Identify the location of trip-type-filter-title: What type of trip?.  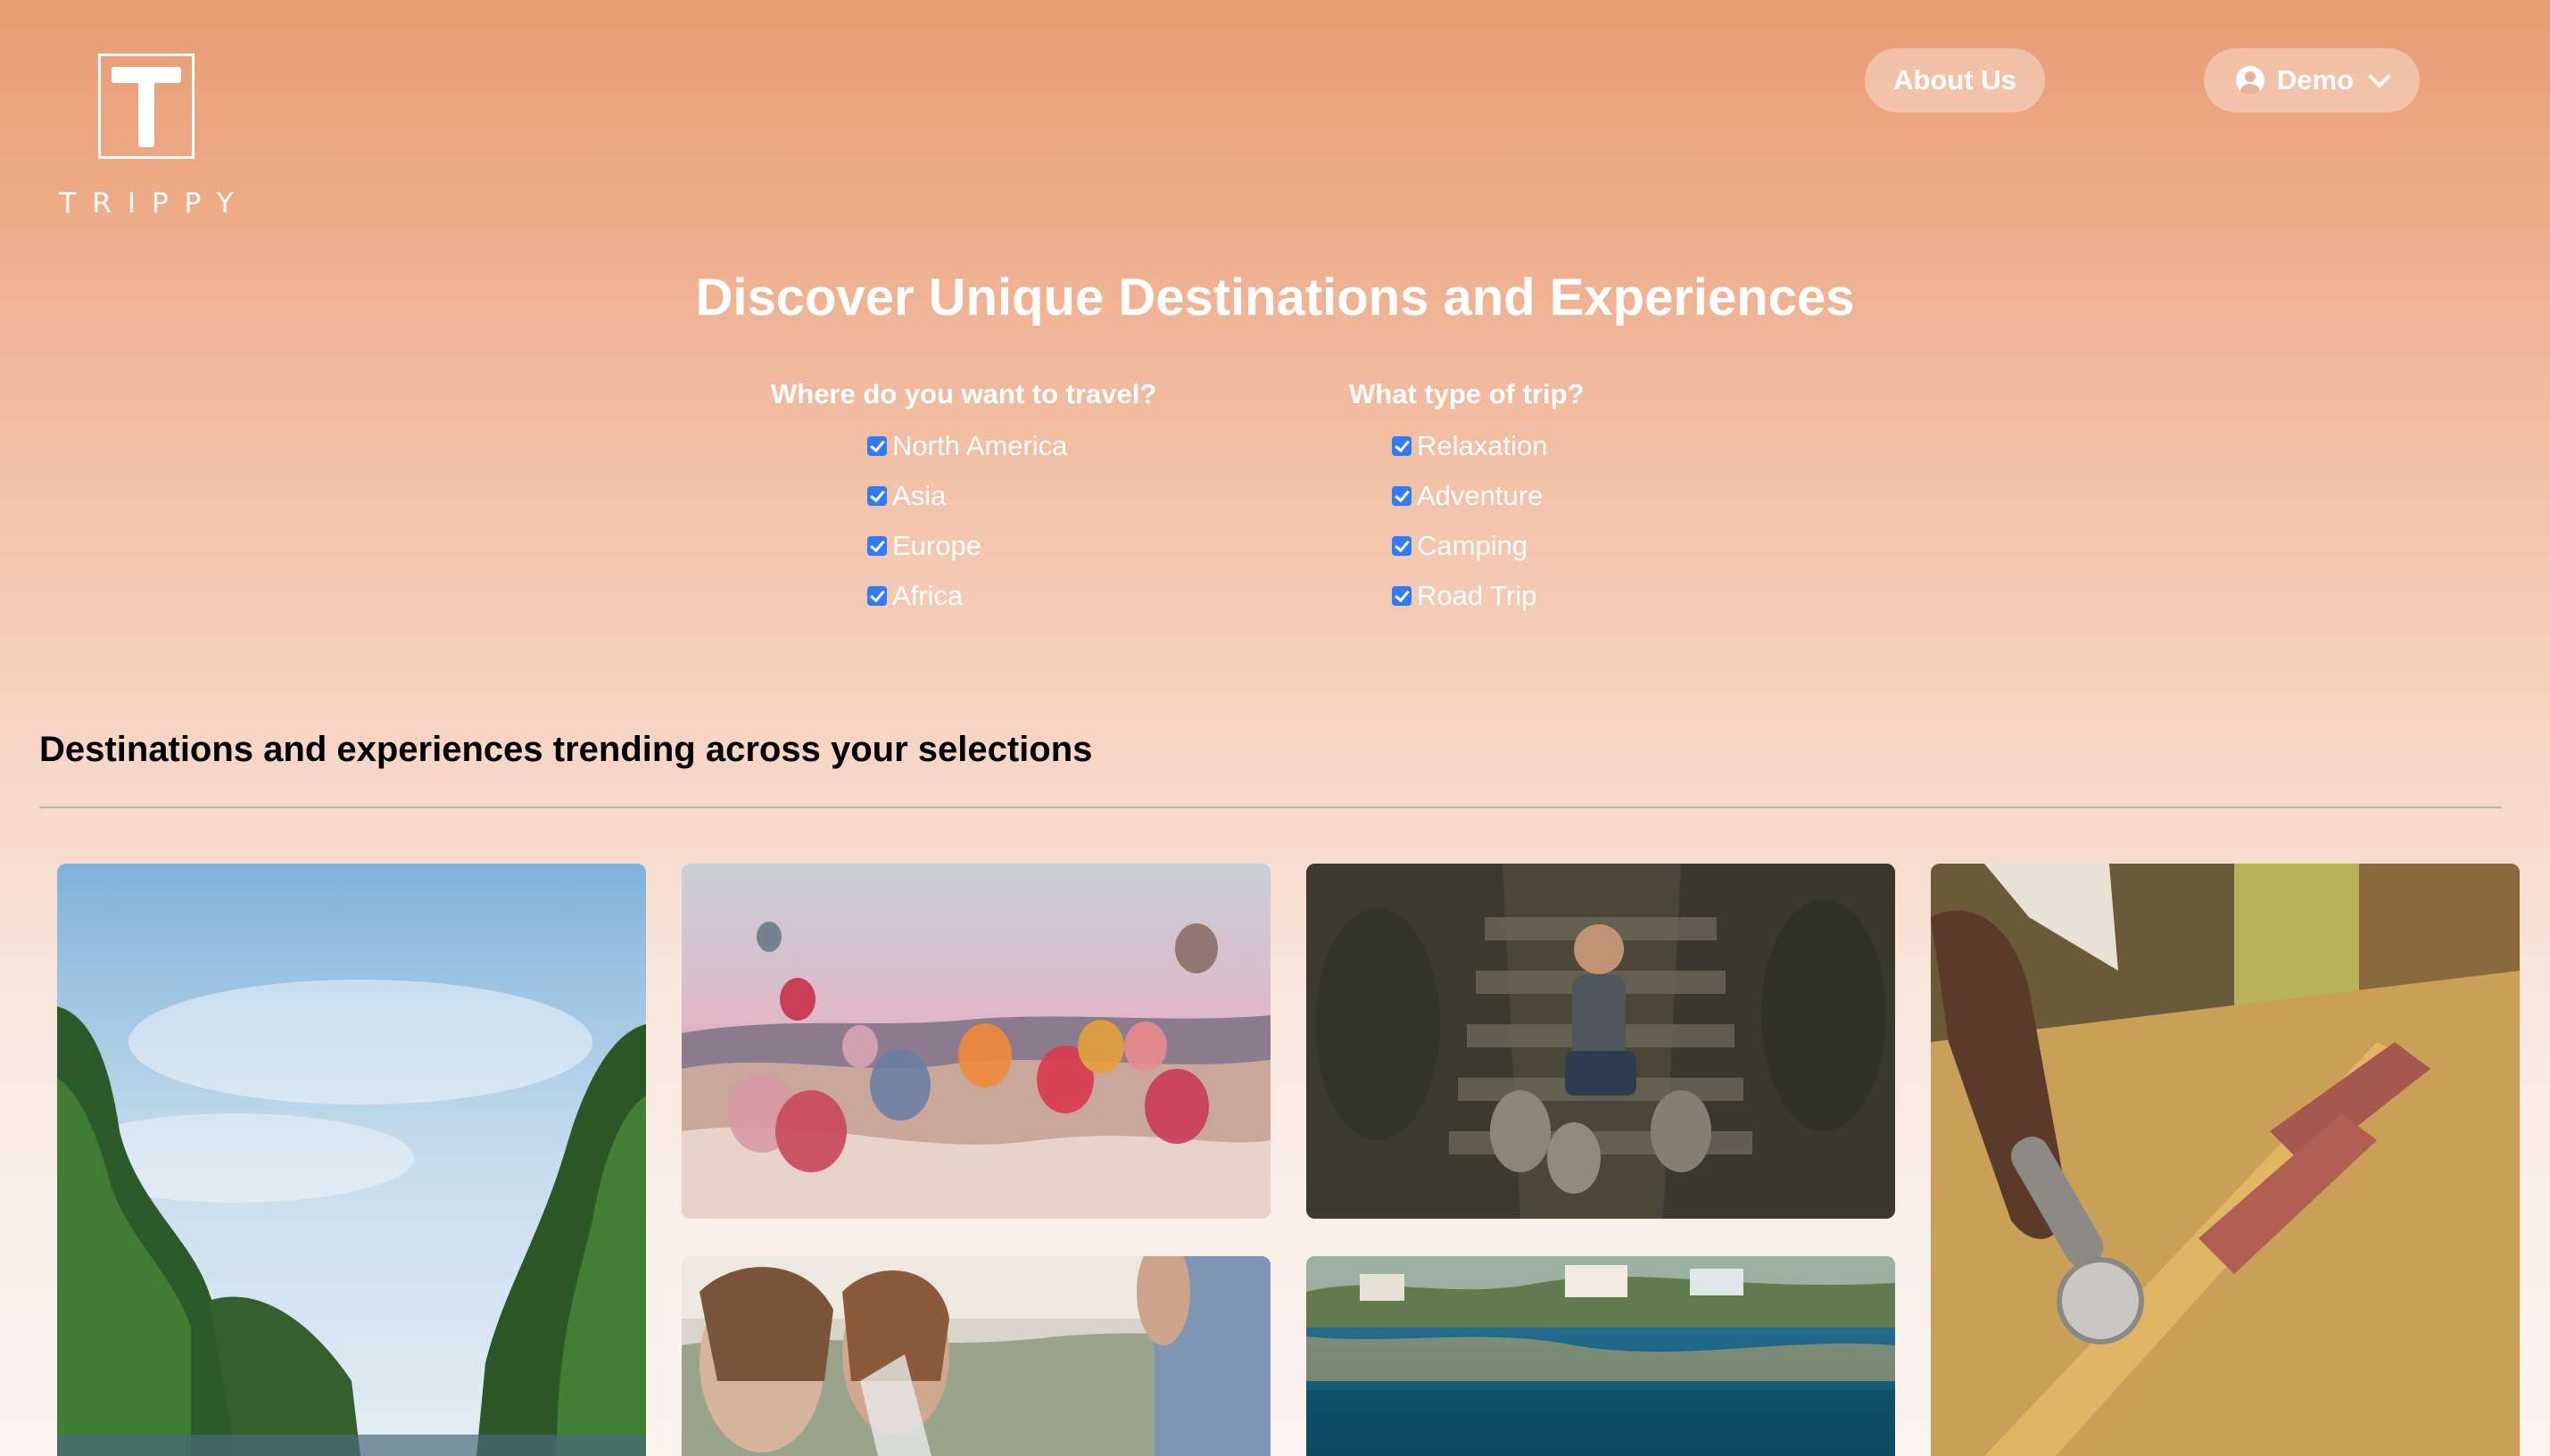
(1467, 394).